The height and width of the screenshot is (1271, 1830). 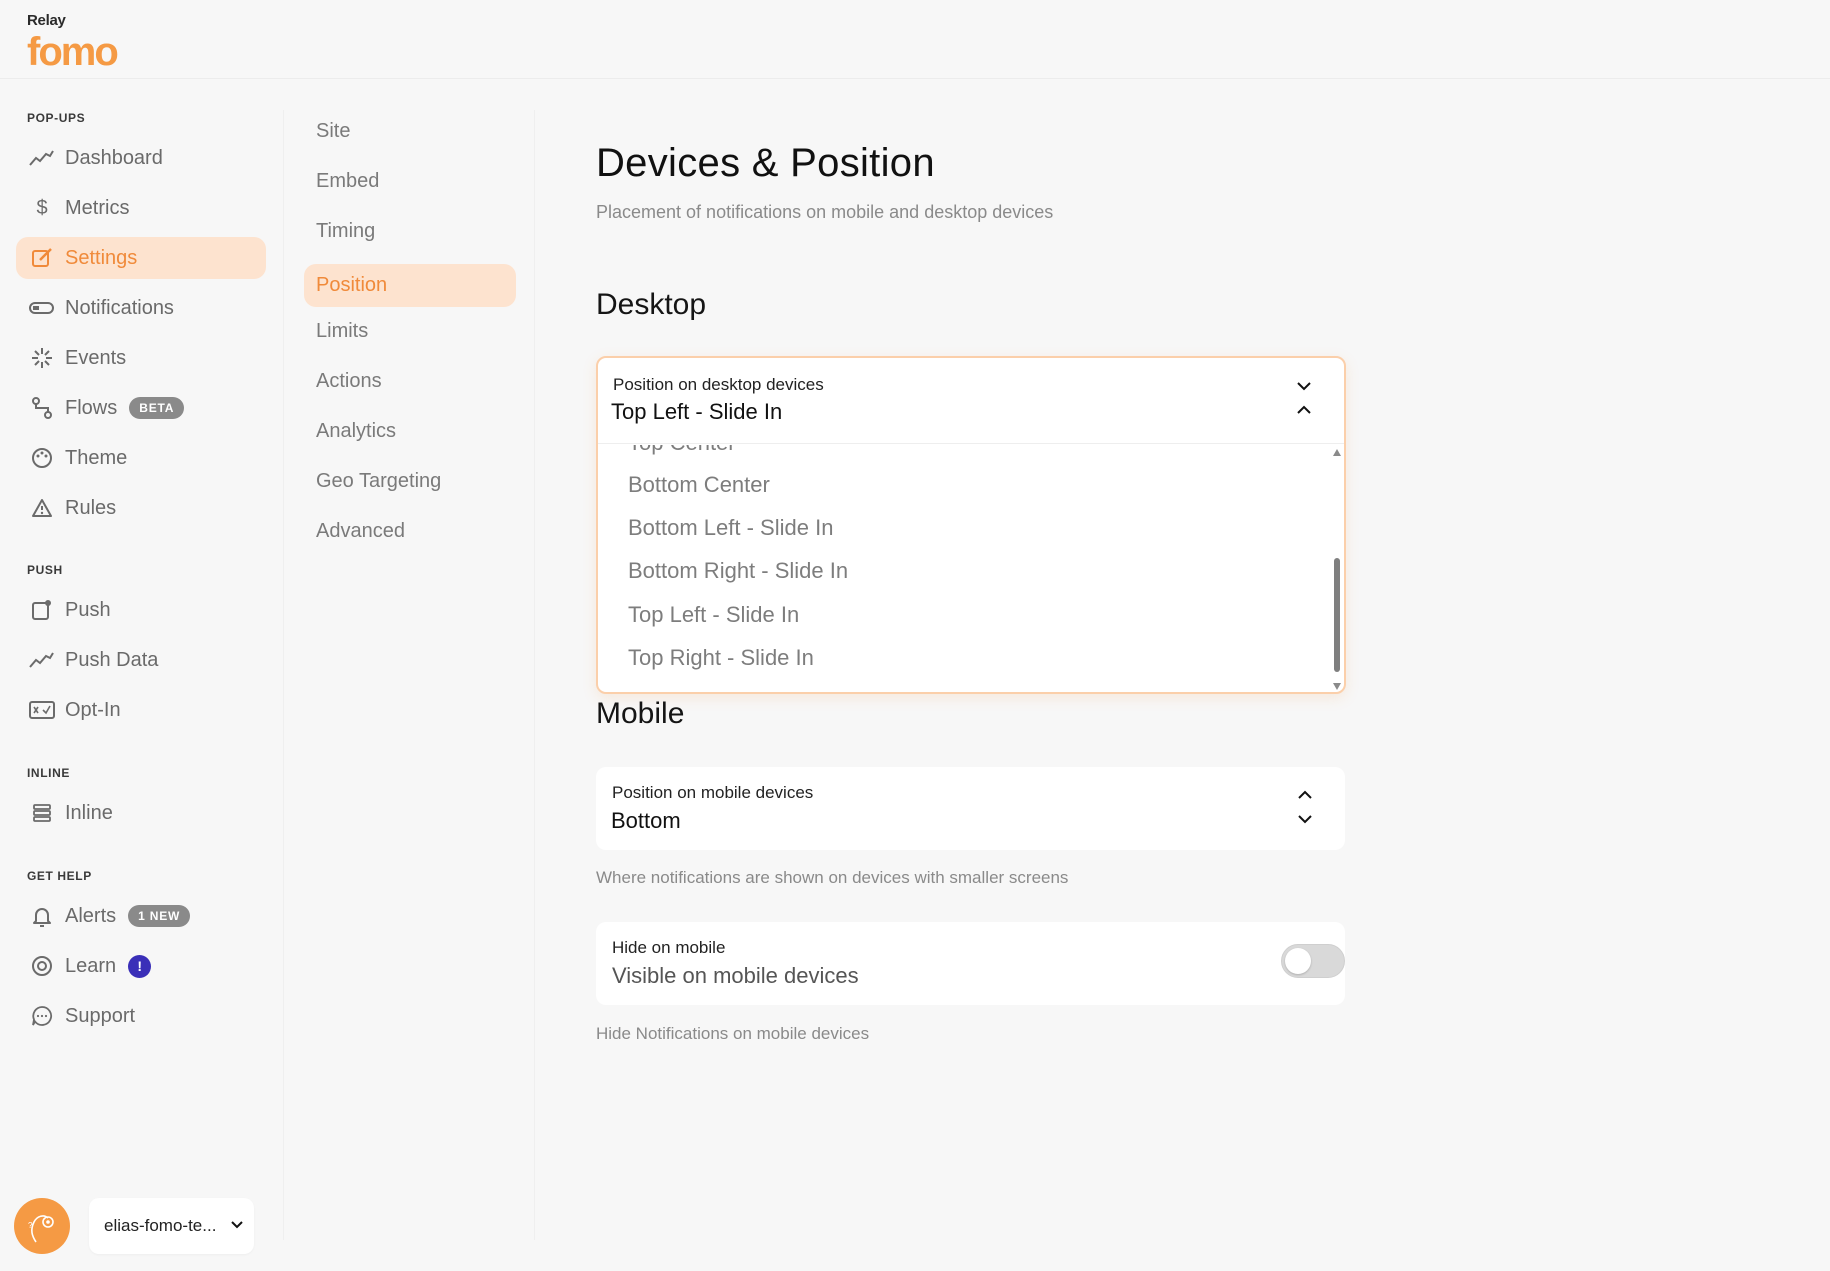 I want to click on sidebar-item-label: Dashboard, so click(x=114, y=157).